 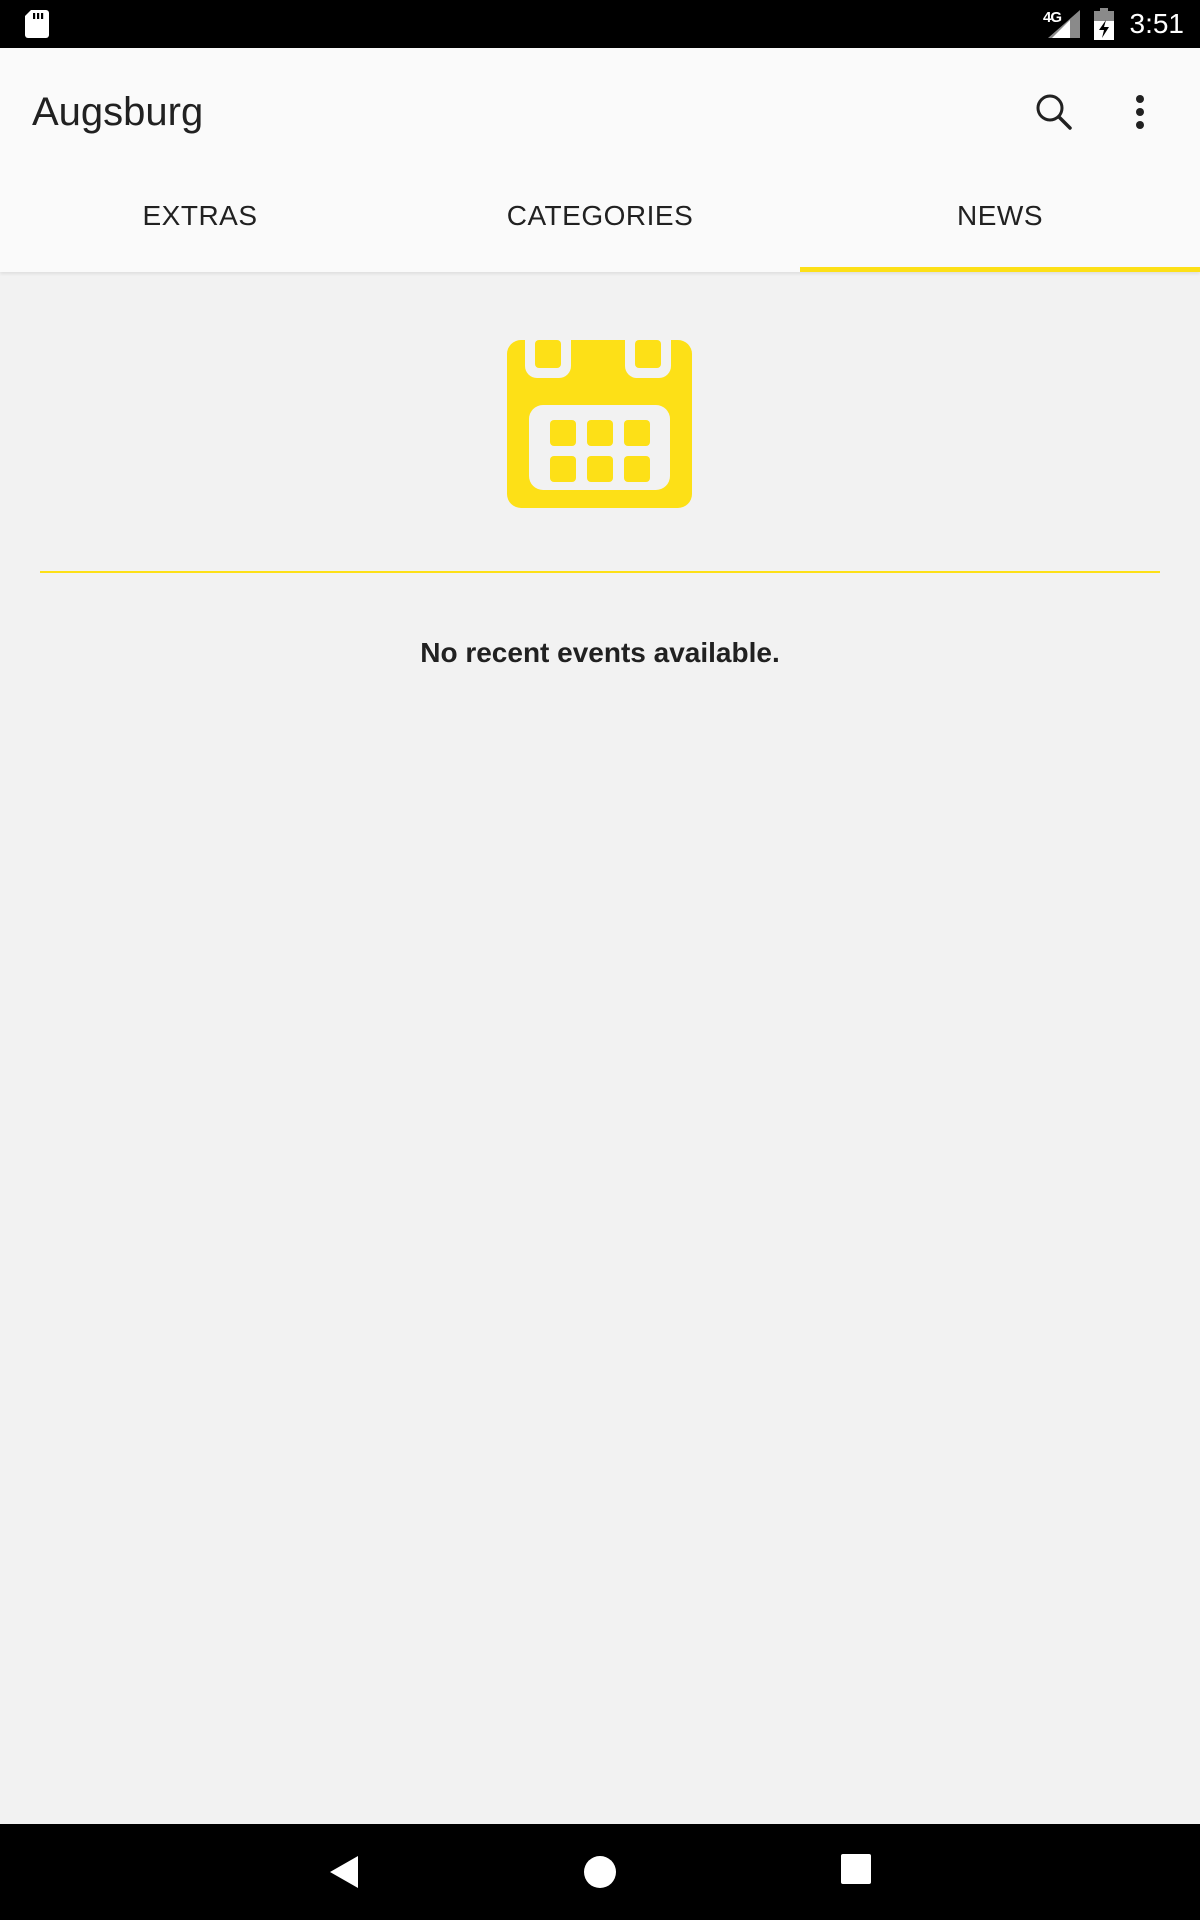 I want to click on signal-icon, so click(x=1064, y=24).